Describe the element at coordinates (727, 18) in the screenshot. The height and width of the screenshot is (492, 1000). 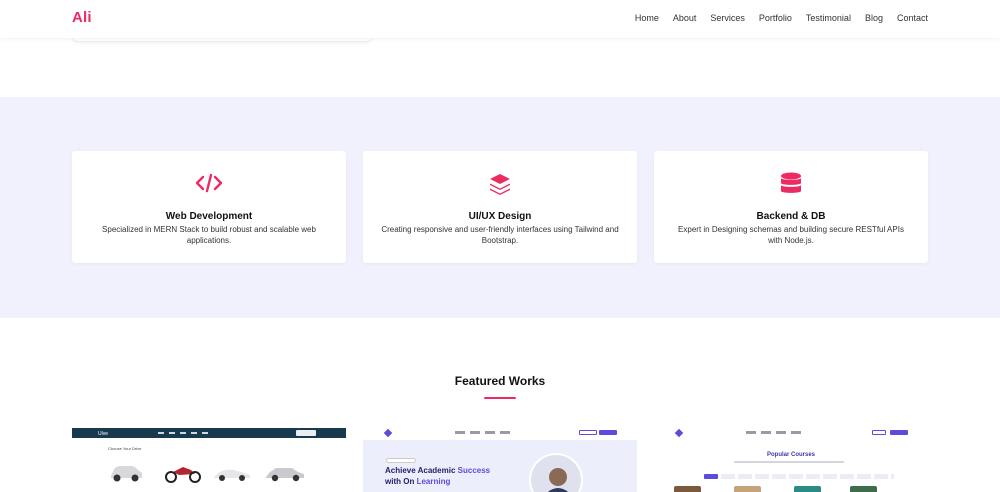
I see `nav-services: Services` at that location.